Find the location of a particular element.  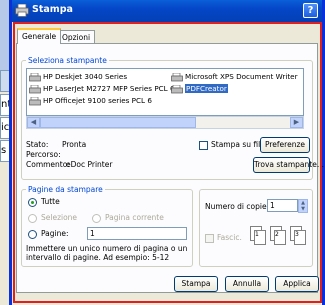

dialog-title: Stampa is located at coordinates (52, 9).